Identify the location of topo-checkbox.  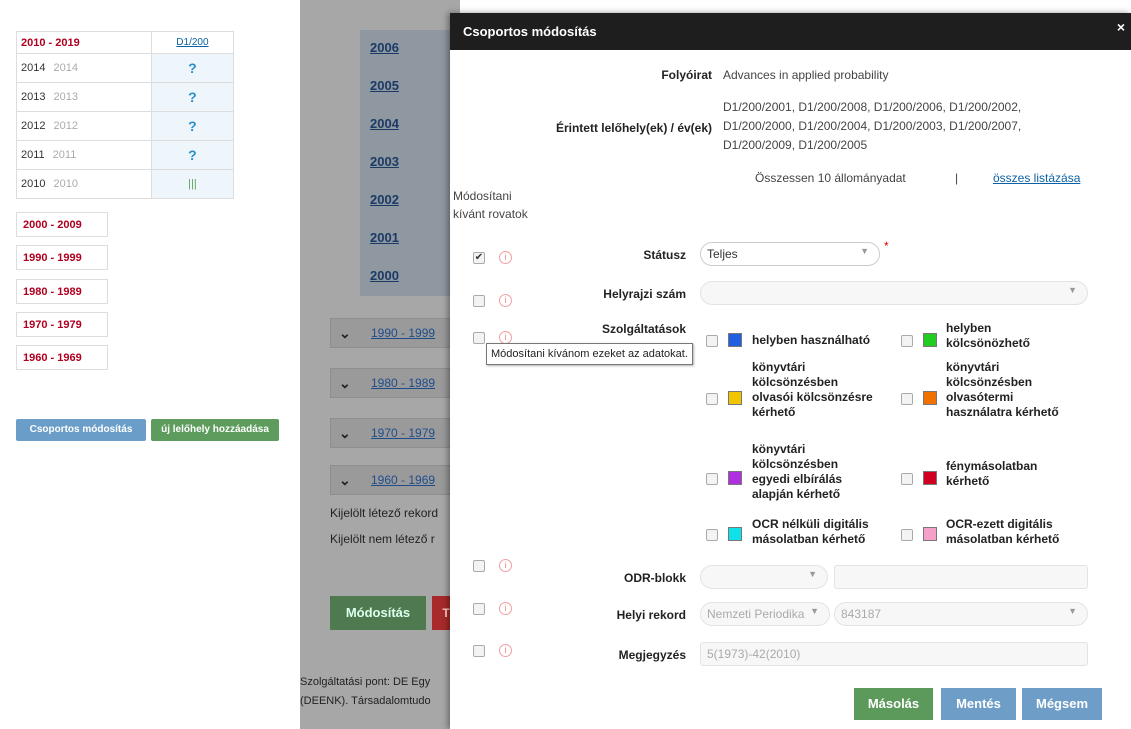
(479, 301).